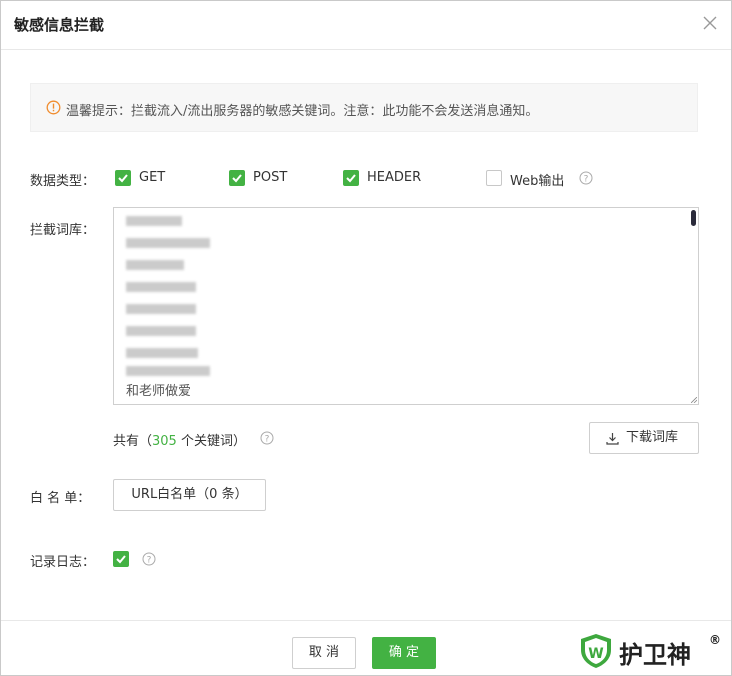 Image resolution: width=732 pixels, height=676 pixels. I want to click on download-icon, so click(612, 439).